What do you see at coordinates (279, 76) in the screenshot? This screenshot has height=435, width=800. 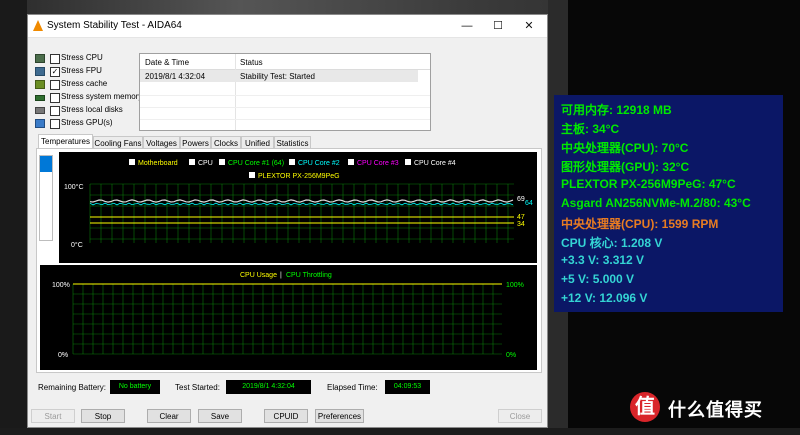 I see `table-row: 2019/8/1 4:32:04 Stability Test: Started` at bounding box center [279, 76].